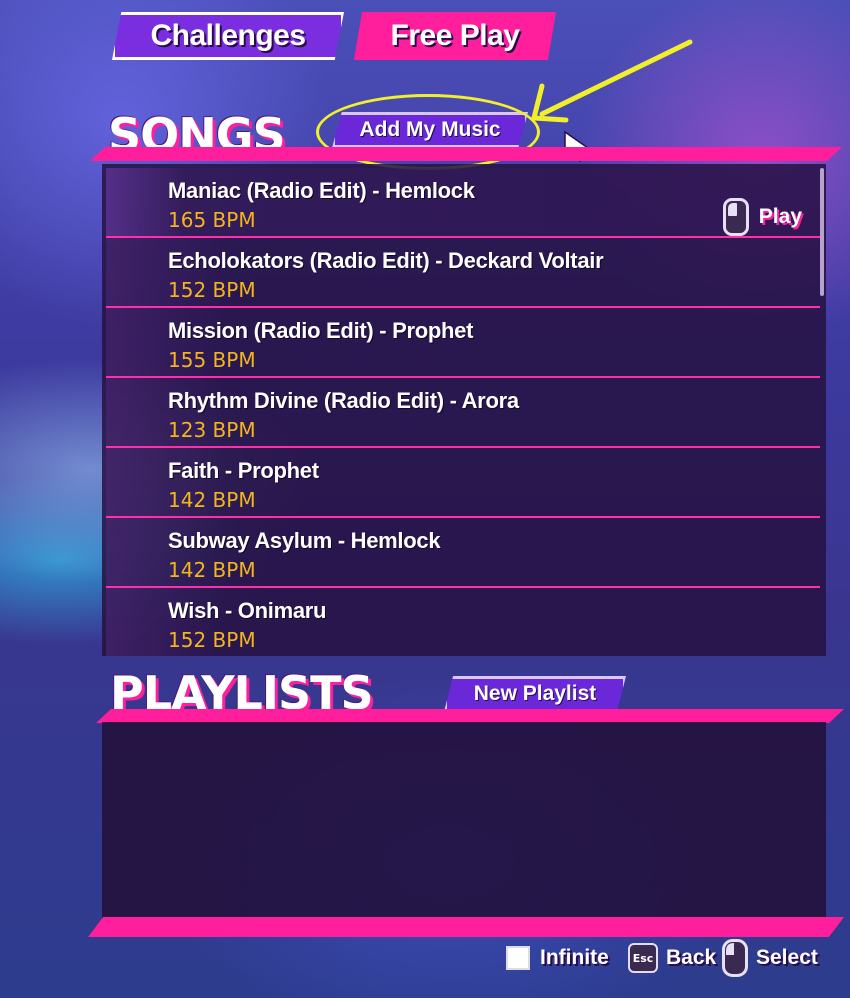 This screenshot has width=850, height=998. I want to click on play-hint: Play, so click(762, 217).